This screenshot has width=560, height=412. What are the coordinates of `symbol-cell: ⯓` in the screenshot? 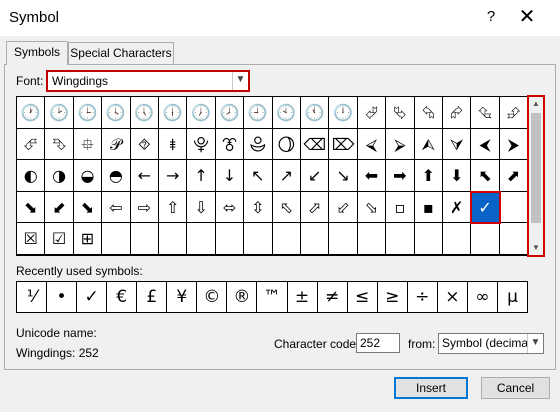 It's located at (201, 144).